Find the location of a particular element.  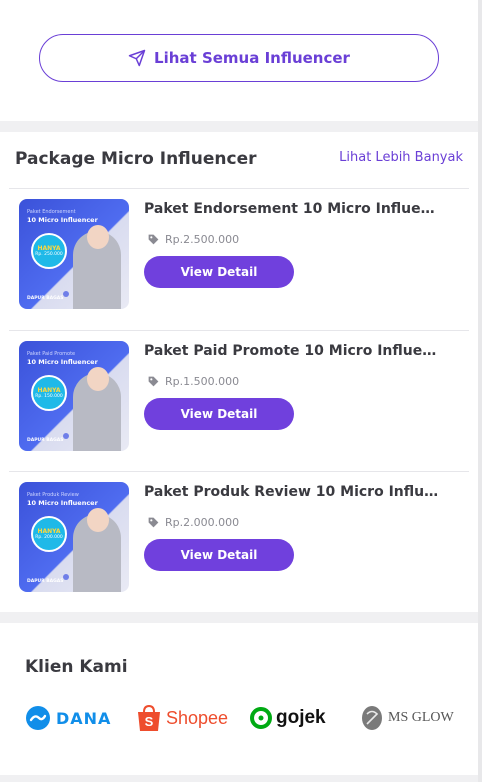

thumb-price-badge: HANYA Rp. 250.000 is located at coordinates (49, 251).